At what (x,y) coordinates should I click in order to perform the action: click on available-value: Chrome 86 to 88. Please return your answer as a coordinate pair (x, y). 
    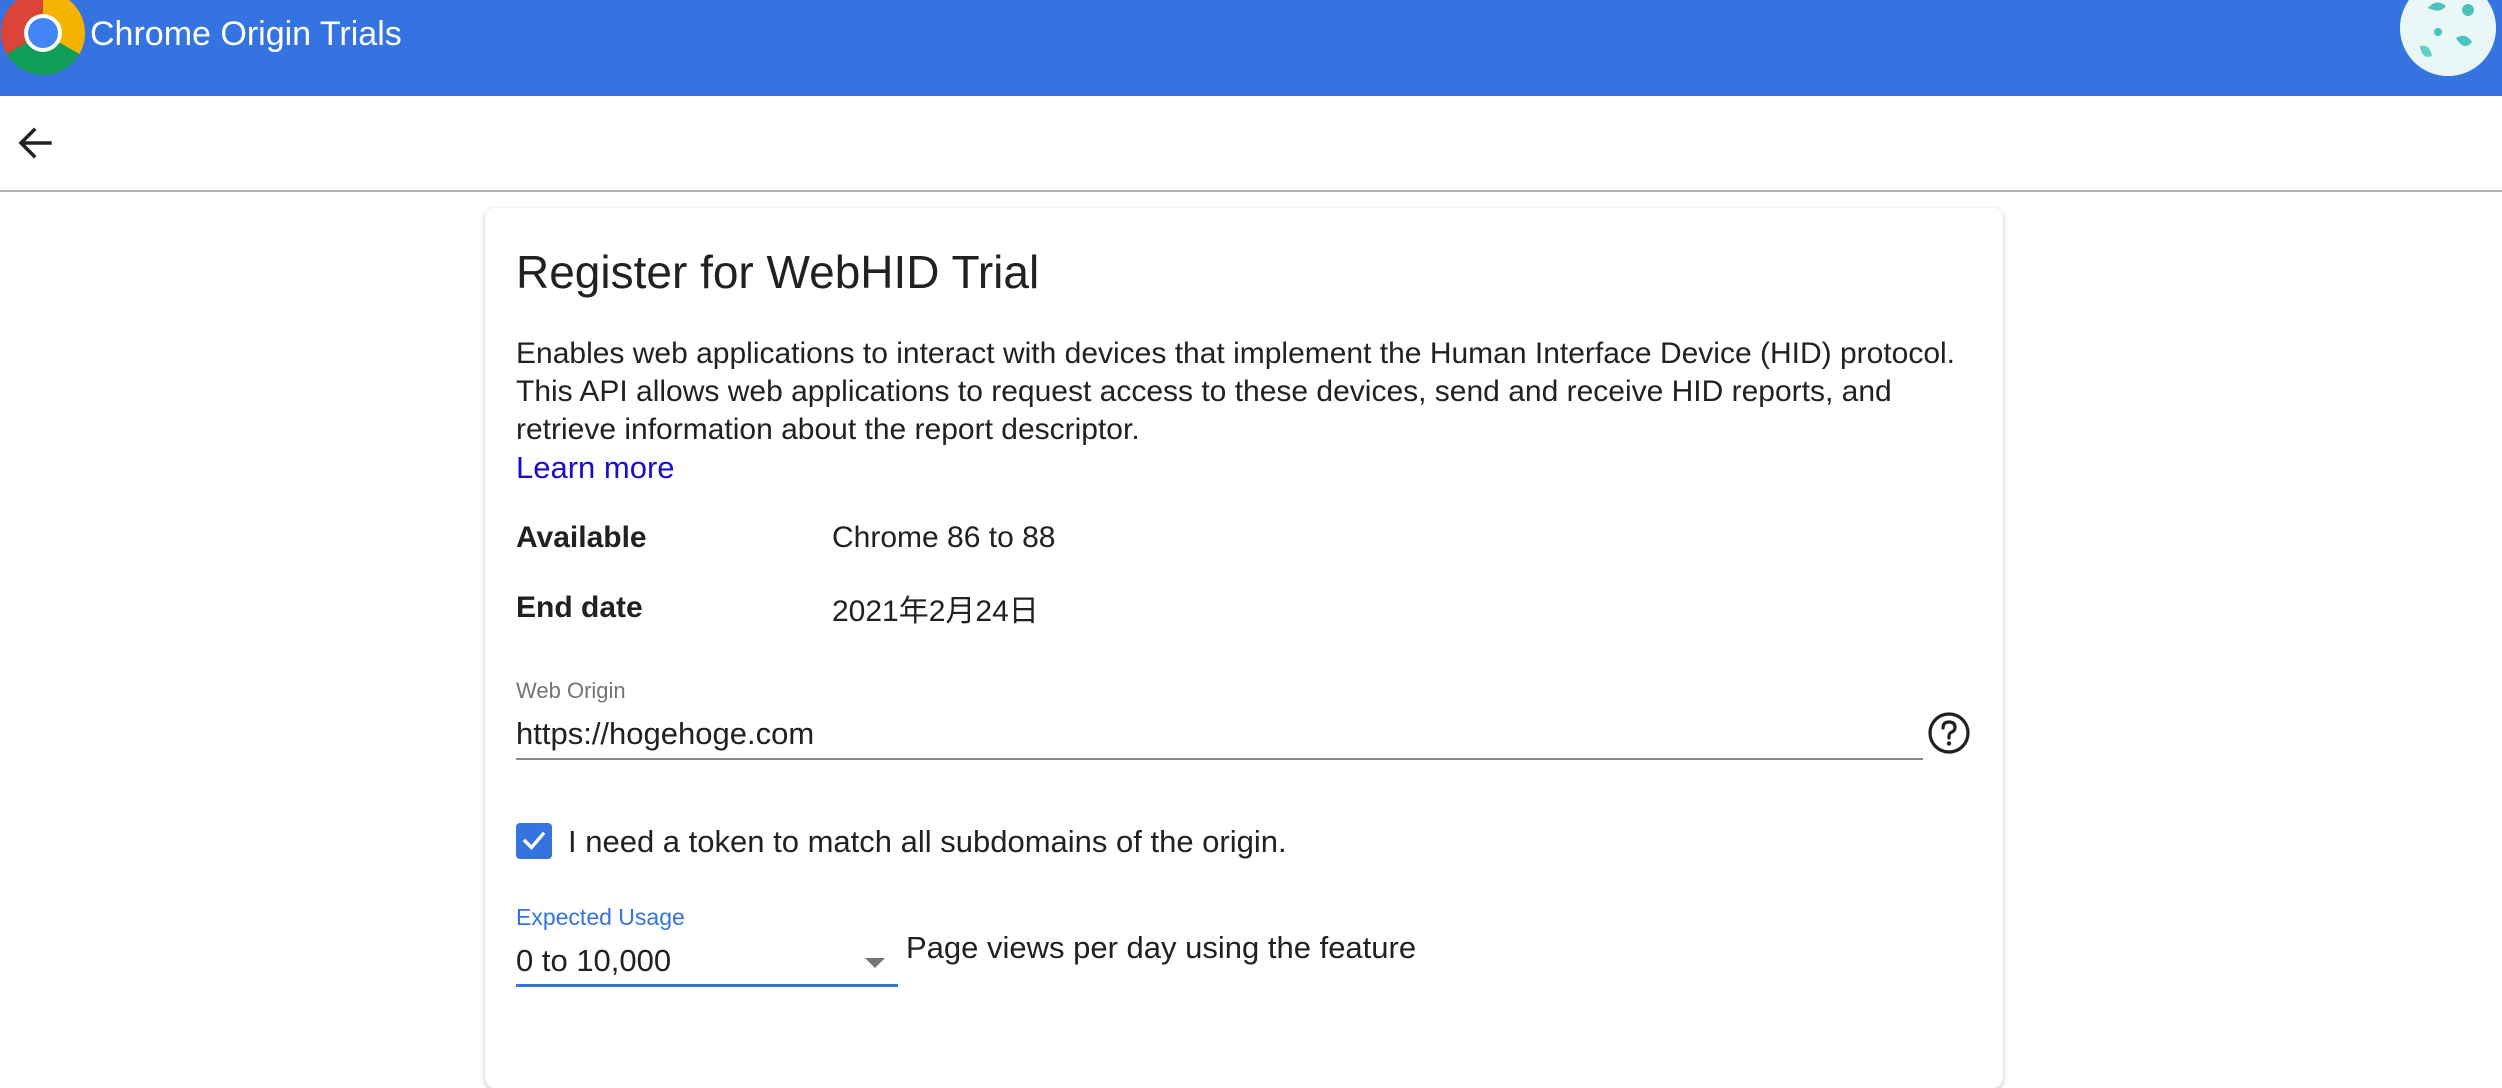
    Looking at the image, I should click on (944, 537).